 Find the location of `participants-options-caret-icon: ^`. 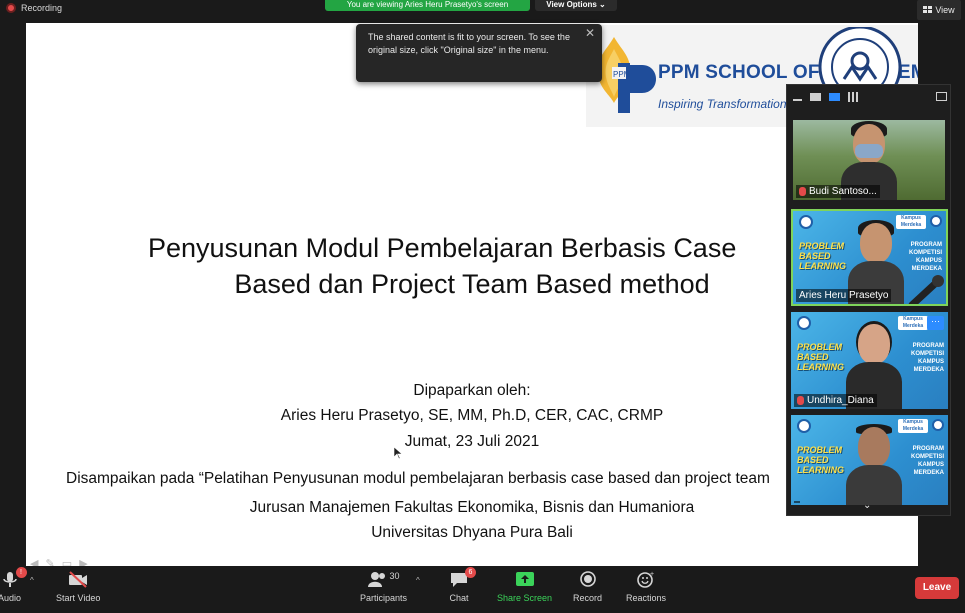

participants-options-caret-icon: ^ is located at coordinates (418, 580).